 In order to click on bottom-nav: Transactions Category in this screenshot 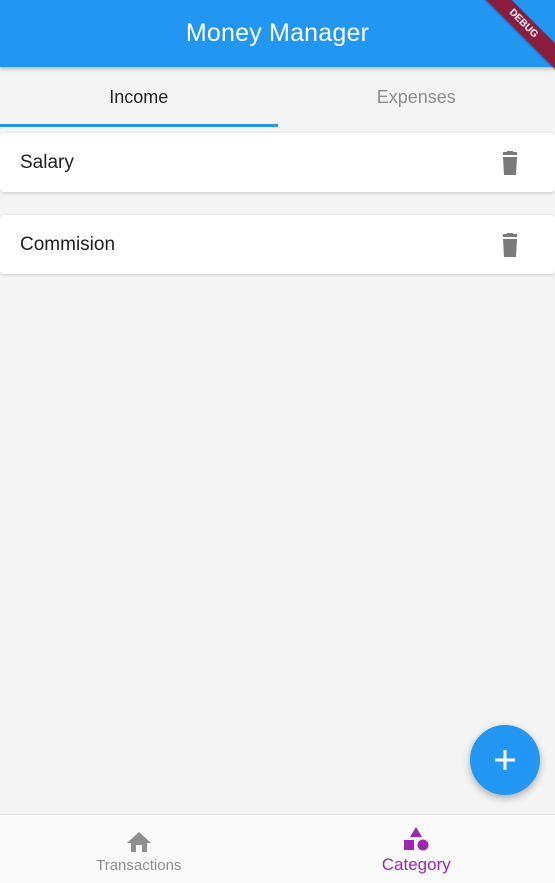, I will do `click(277, 848)`.